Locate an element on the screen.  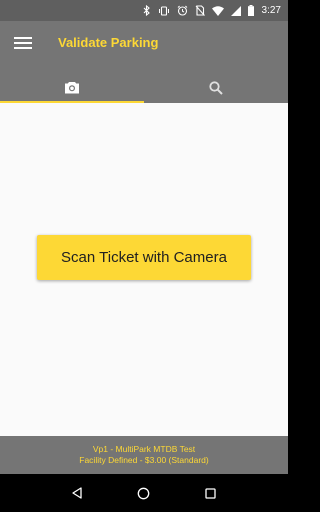
signal-icon is located at coordinates (235, 10).